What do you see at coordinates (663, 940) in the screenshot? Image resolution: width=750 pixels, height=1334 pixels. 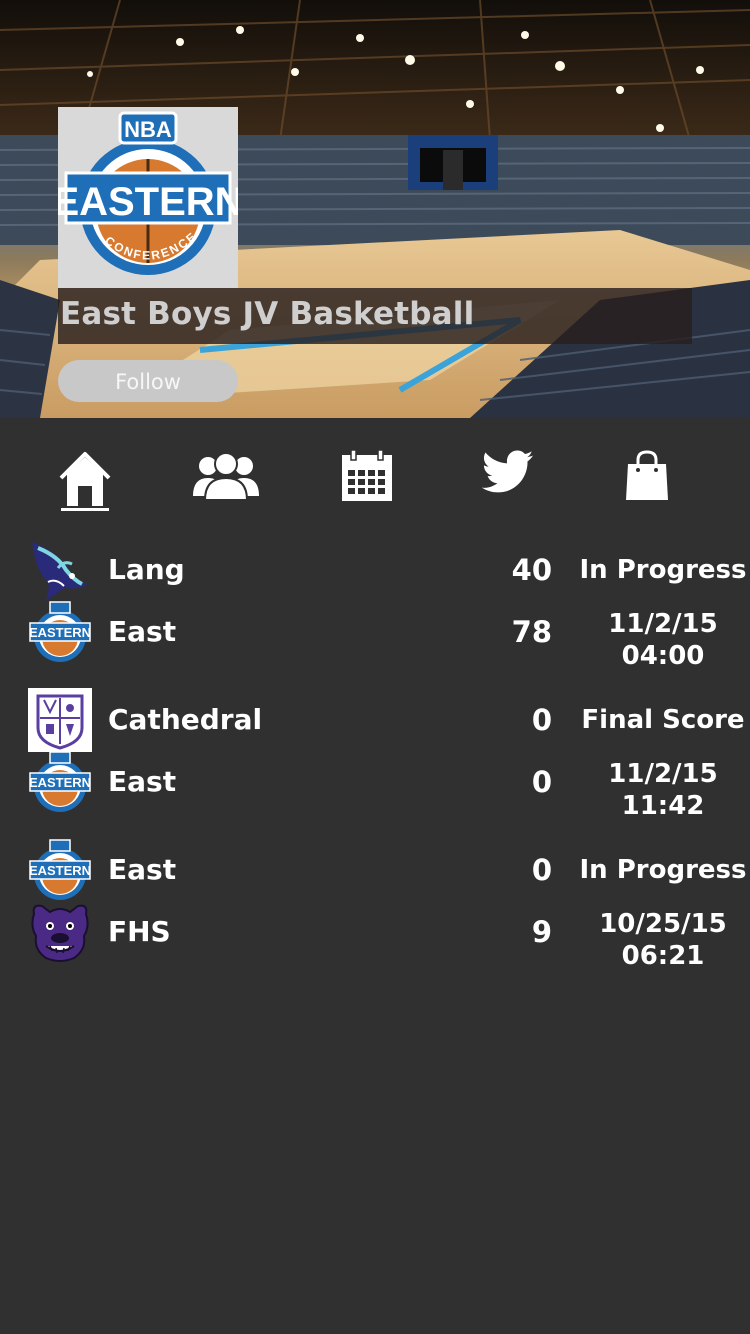 I see `game-datetime: 10/25/15 06:21` at bounding box center [663, 940].